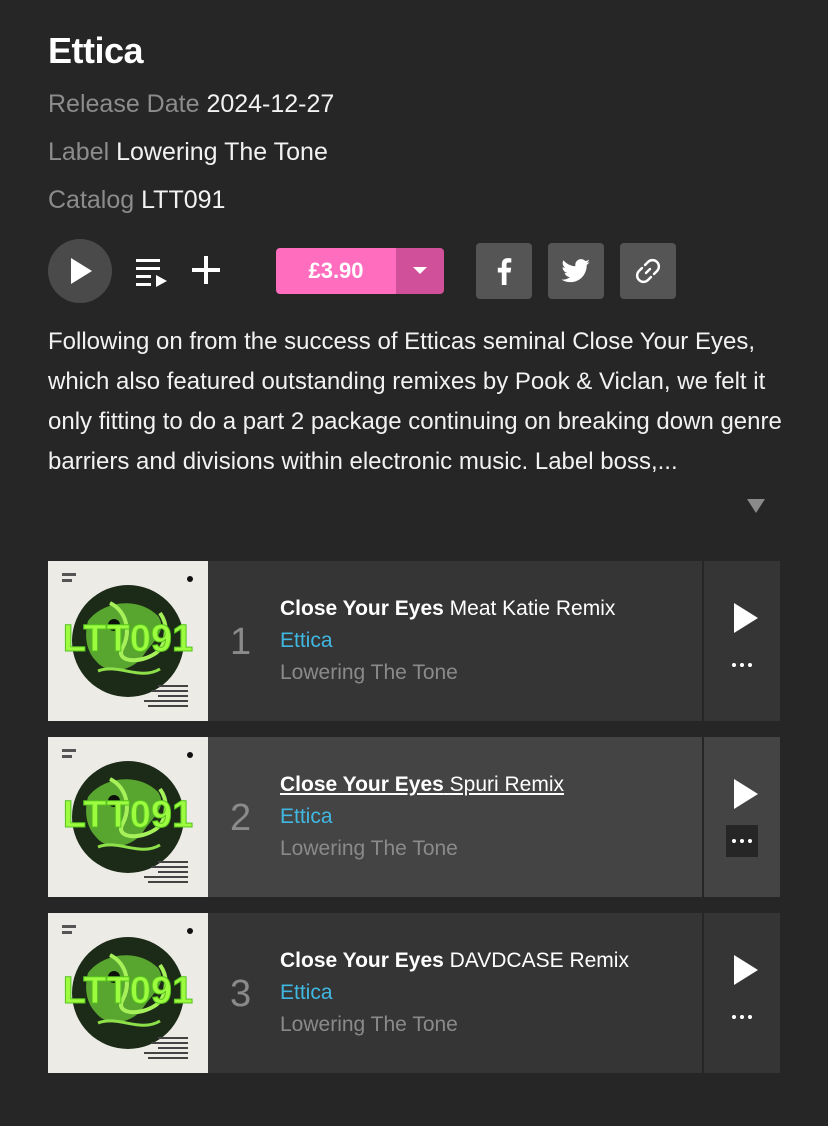 The height and width of the screenshot is (1126, 828). I want to click on track-number: 2, so click(241, 818).